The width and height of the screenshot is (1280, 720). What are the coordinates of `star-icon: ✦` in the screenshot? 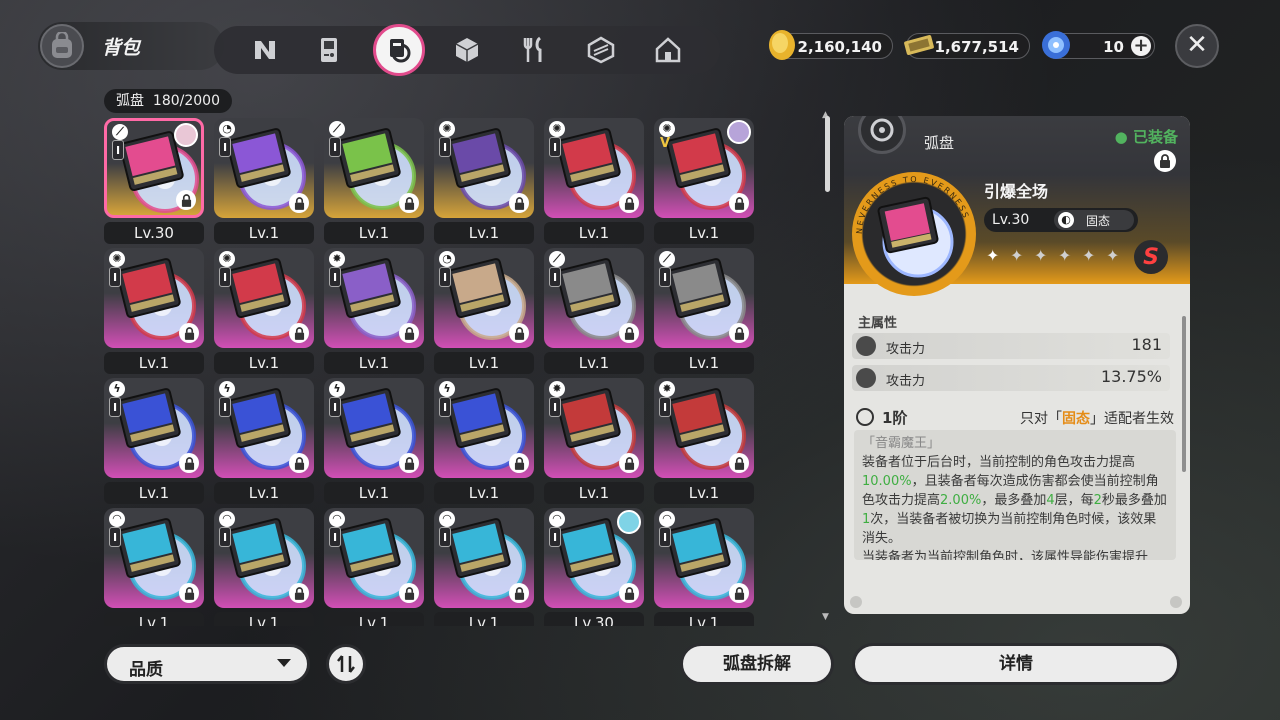 It's located at (1113, 255).